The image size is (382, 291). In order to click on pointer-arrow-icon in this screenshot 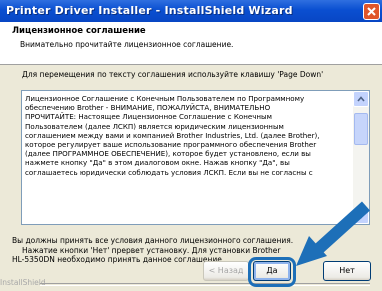, I will do `click(333, 233)`.